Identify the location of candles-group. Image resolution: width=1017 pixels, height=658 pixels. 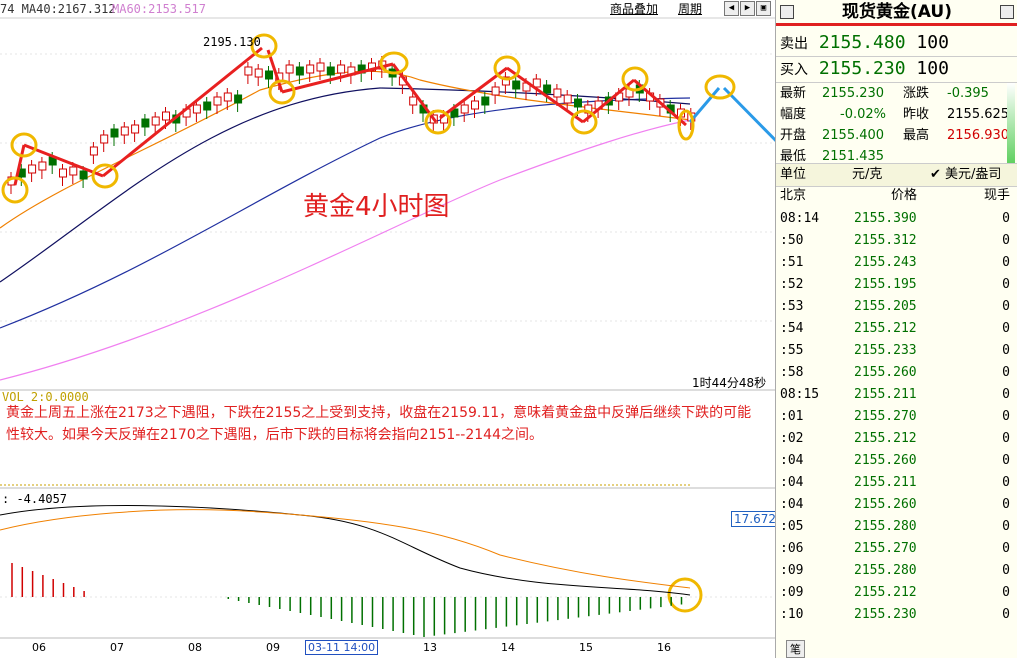
(351, 125).